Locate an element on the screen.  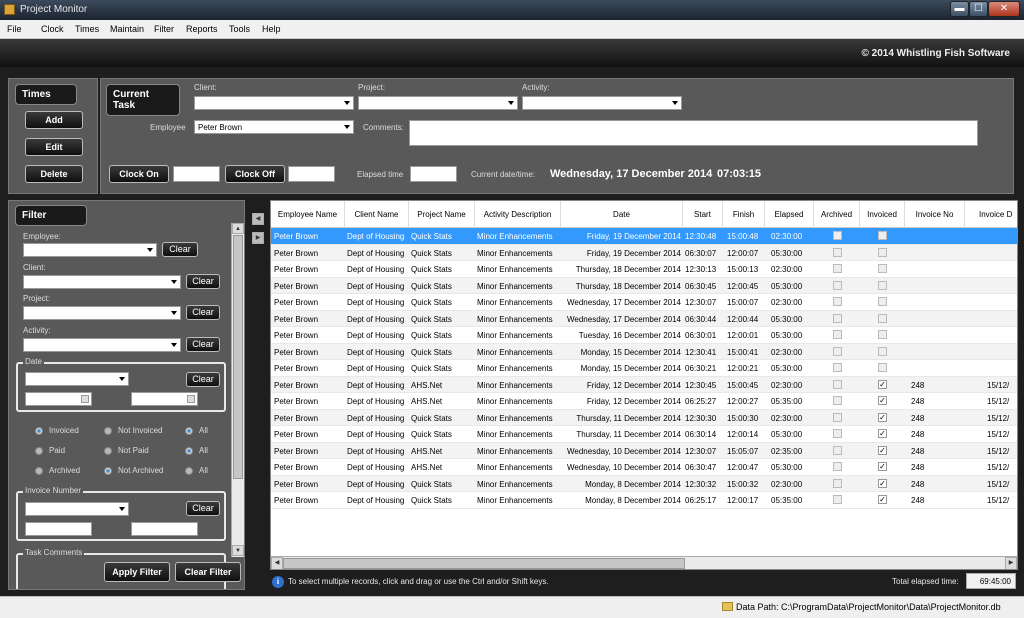
scroll-left-icon: ◀ is located at coordinates (277, 563).